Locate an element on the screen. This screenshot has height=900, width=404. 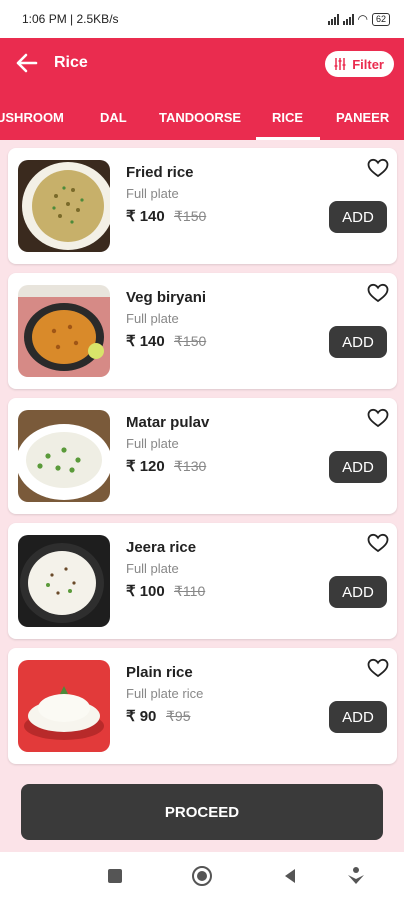
status-left: 1:06 PM | 2.5KB/s is located at coordinates (70, 19).